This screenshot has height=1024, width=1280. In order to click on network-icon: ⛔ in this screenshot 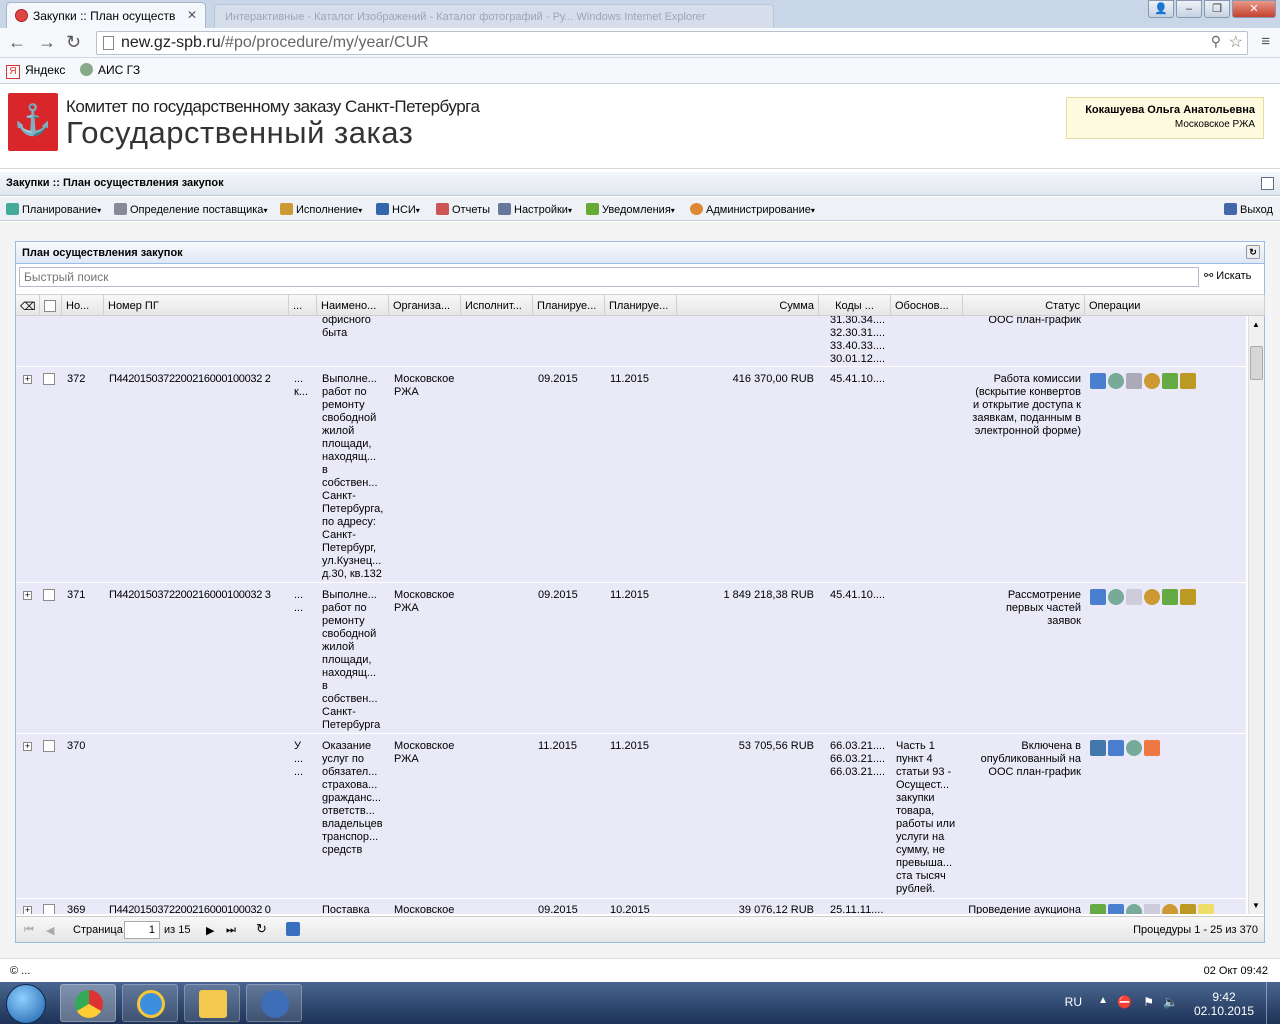, I will do `click(1124, 1002)`.